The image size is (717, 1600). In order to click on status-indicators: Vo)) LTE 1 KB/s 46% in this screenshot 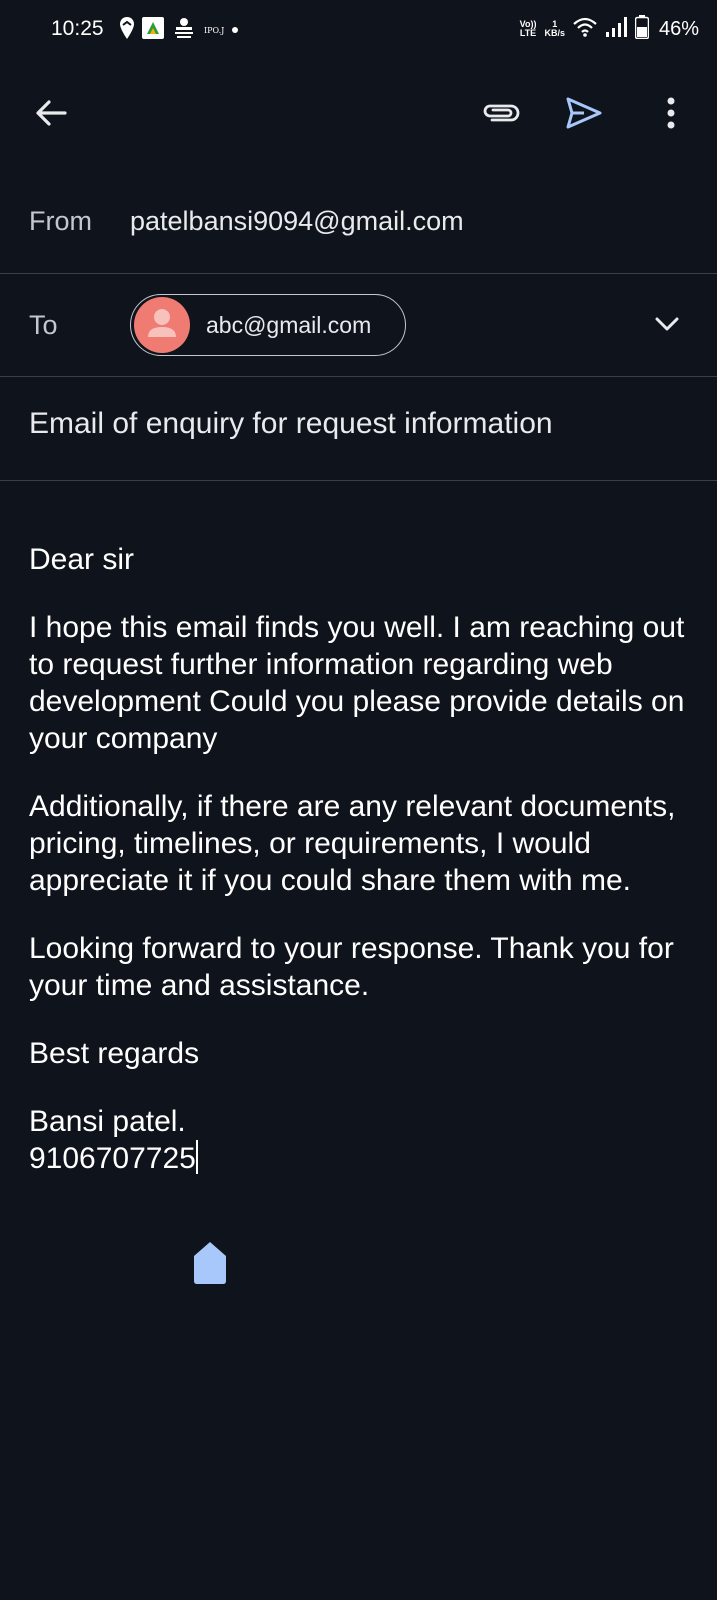, I will do `click(609, 29)`.